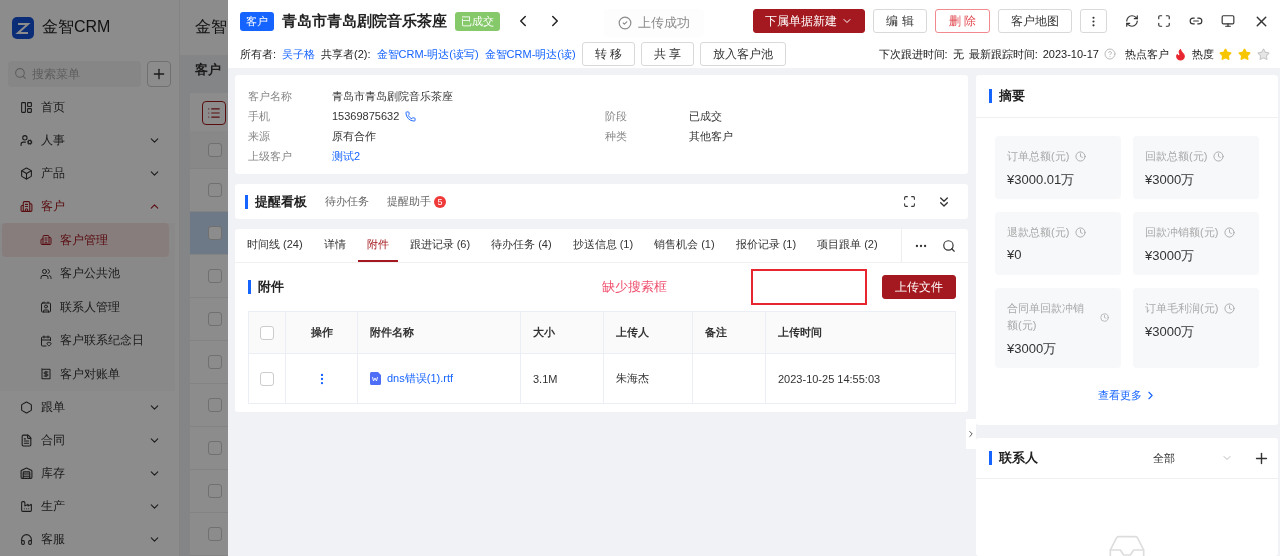 This screenshot has height=556, width=1280. Describe the element at coordinates (1046, 317) in the screenshot. I see `metric-label: 合同单回款冲销额(元)` at that location.